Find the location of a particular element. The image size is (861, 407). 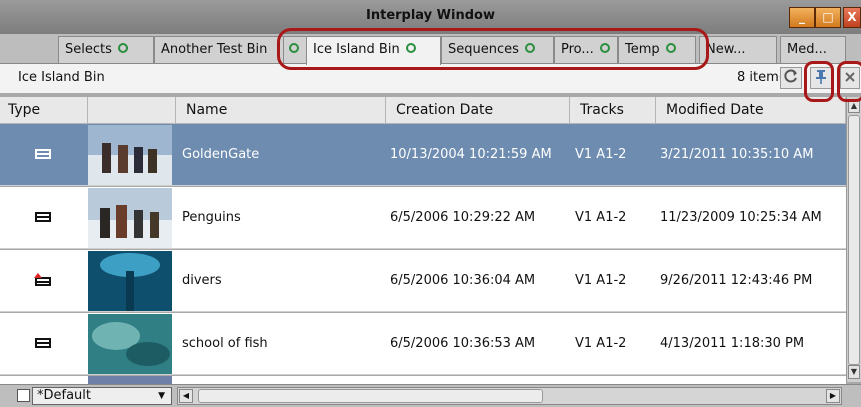

modified-date: 4/13/2011 1:18:30 PM is located at coordinates (732, 343).